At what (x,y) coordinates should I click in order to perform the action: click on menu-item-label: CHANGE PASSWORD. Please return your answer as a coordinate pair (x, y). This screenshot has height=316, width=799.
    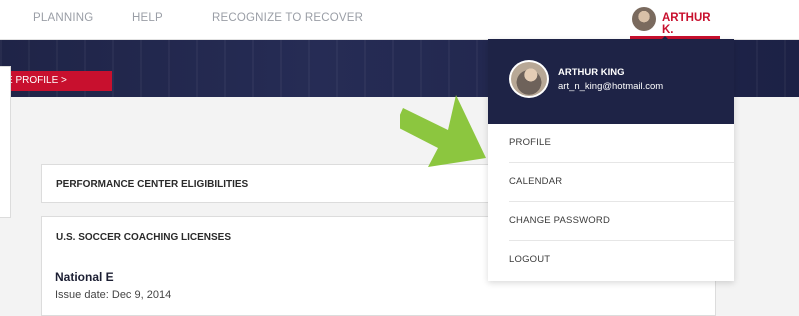
    Looking at the image, I should click on (560, 220).